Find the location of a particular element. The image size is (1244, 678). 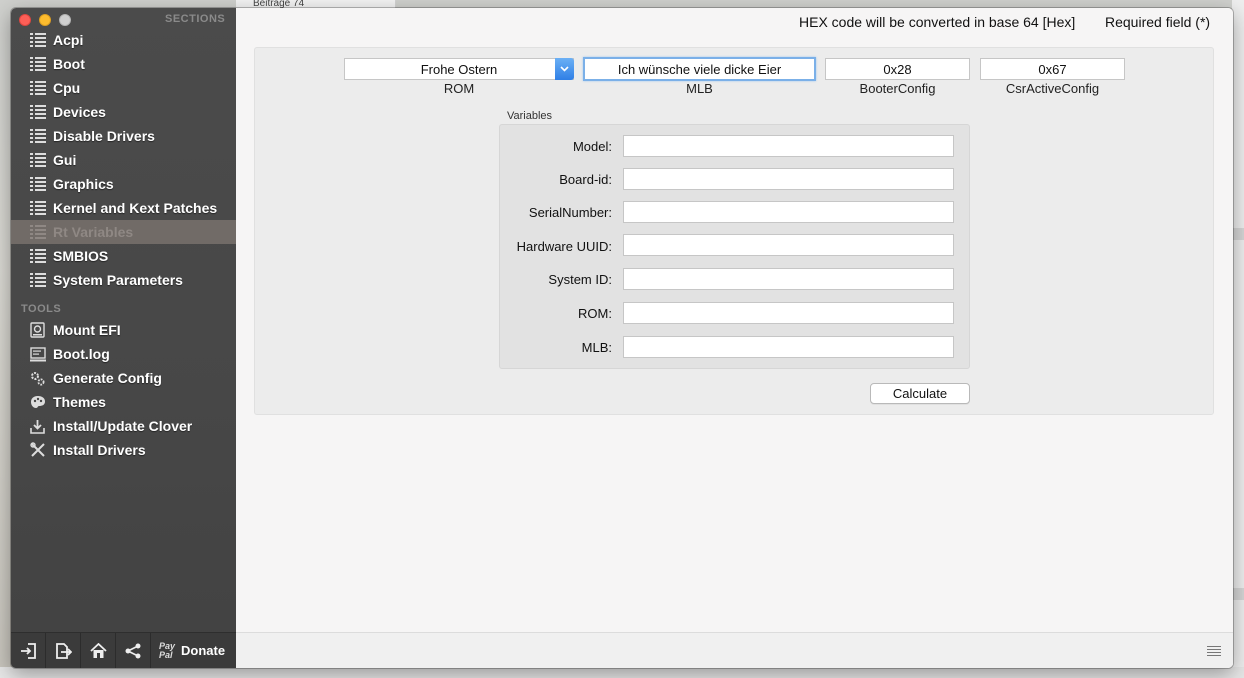

sidebar-item-graphics: Graphics is located at coordinates (123, 184).